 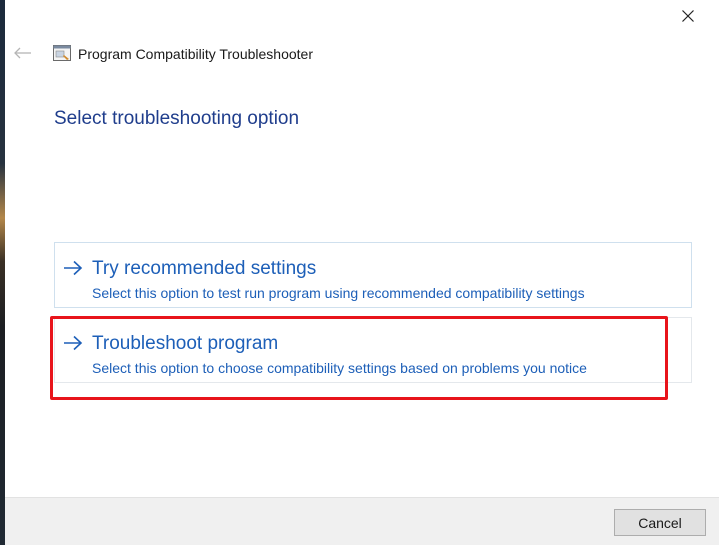 I want to click on troubleshooter-app-icon, so click(x=62, y=53).